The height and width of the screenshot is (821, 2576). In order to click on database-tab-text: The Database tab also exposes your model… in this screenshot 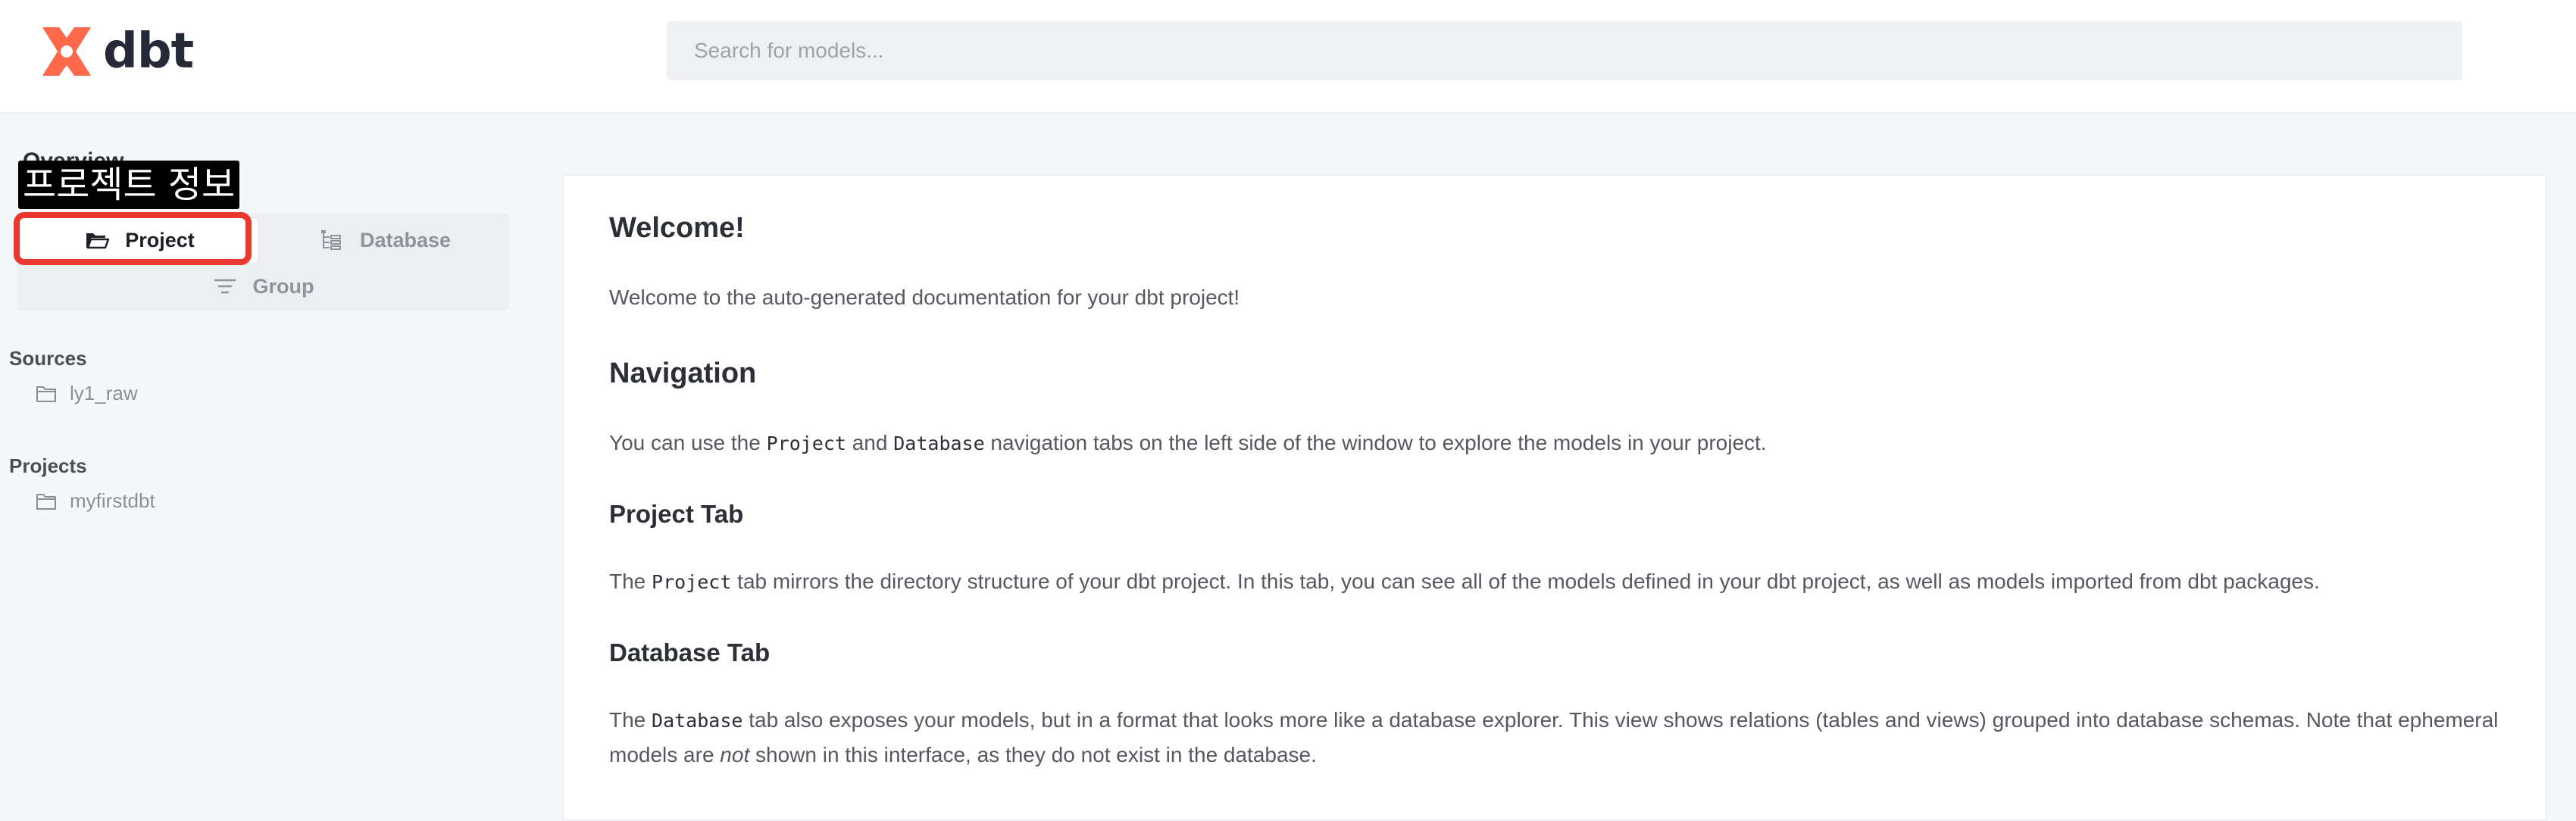, I will do `click(1556, 737)`.